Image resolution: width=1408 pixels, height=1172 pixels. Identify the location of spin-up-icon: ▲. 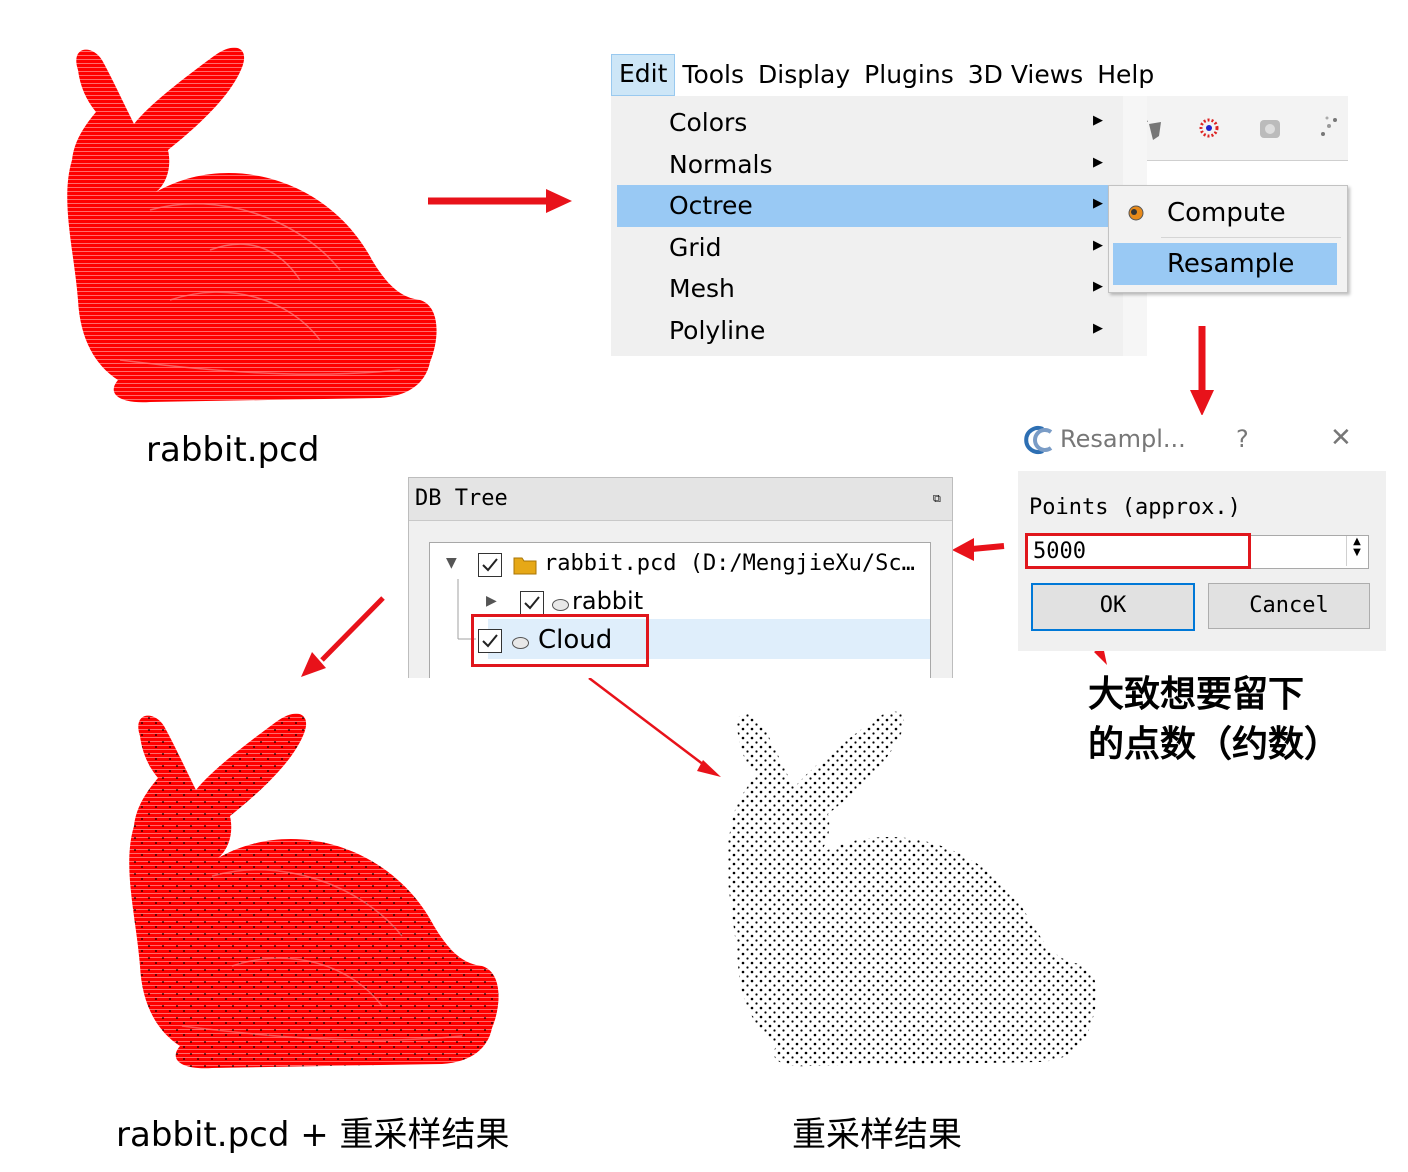
(1357, 541).